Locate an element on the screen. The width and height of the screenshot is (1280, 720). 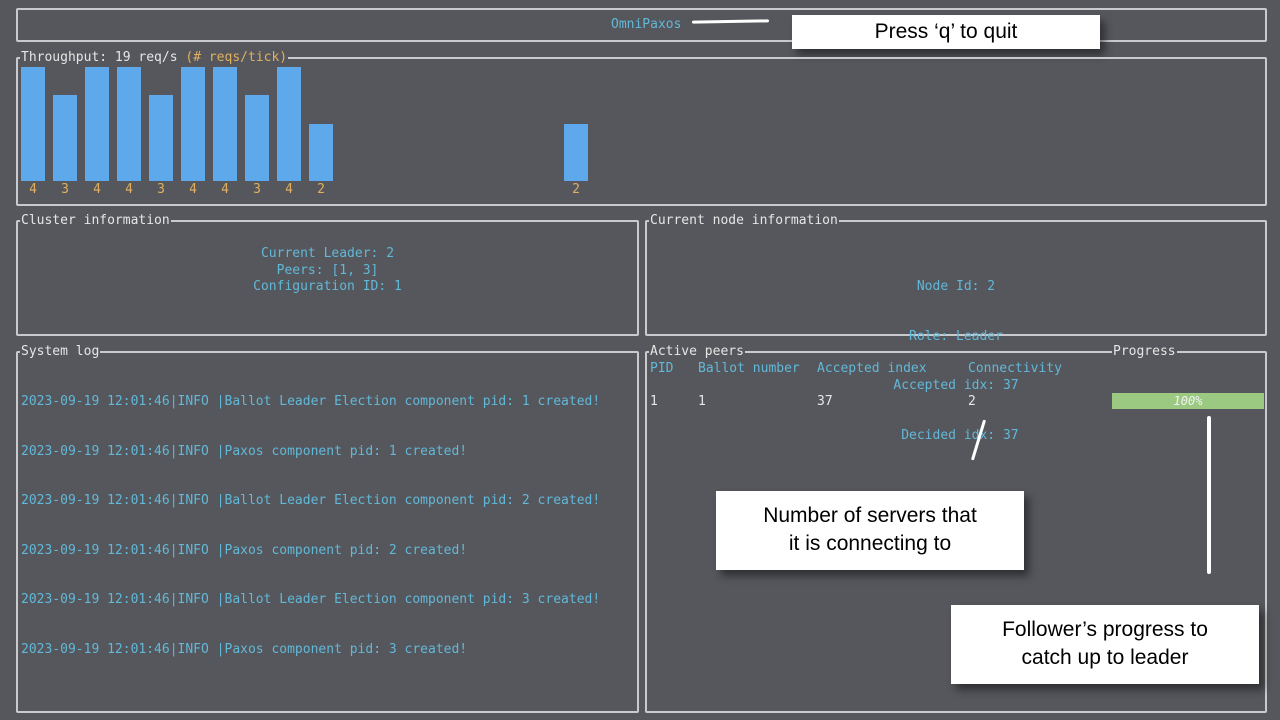
system-log-title: System log is located at coordinates (60, 352).